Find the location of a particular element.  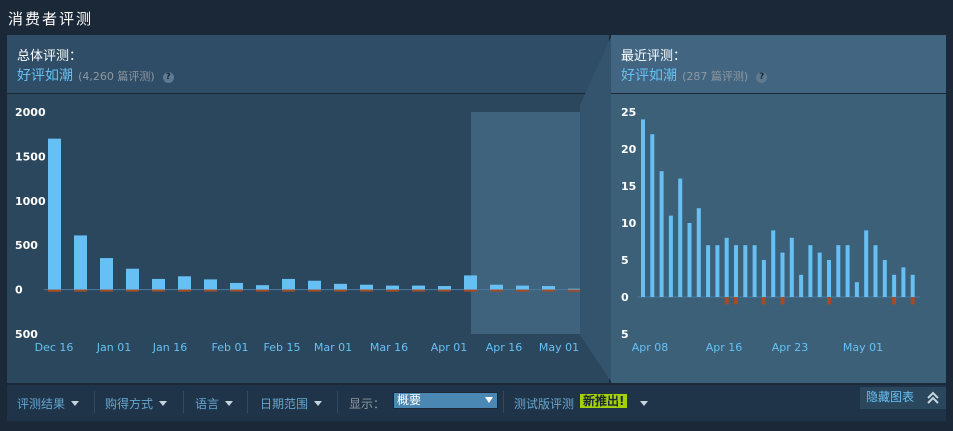

recent-summary-line: 好评如潮 (287 篇评测) ? is located at coordinates (694, 75).